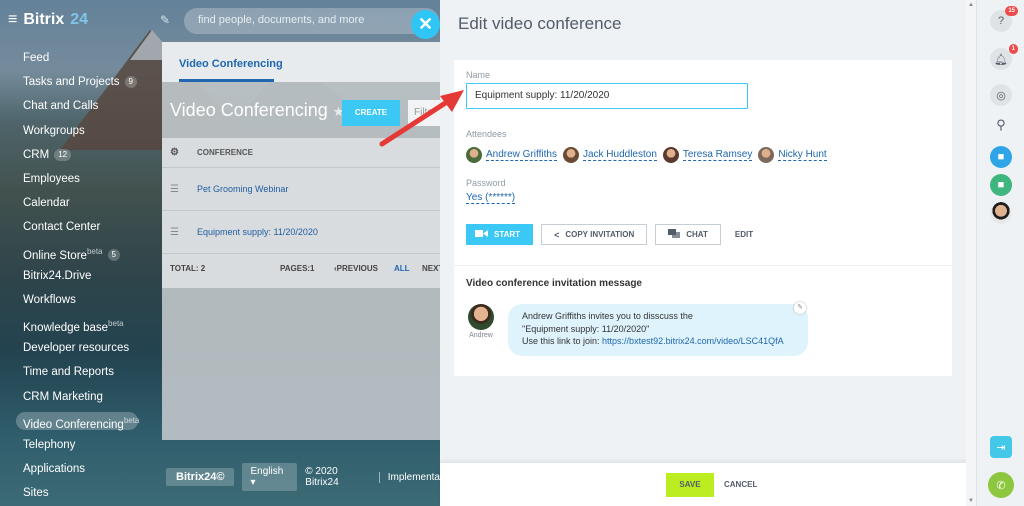 This screenshot has width=1024, height=506. Describe the element at coordinates (80, 131) in the screenshot. I see `sidebar-item: Workgroups` at that location.